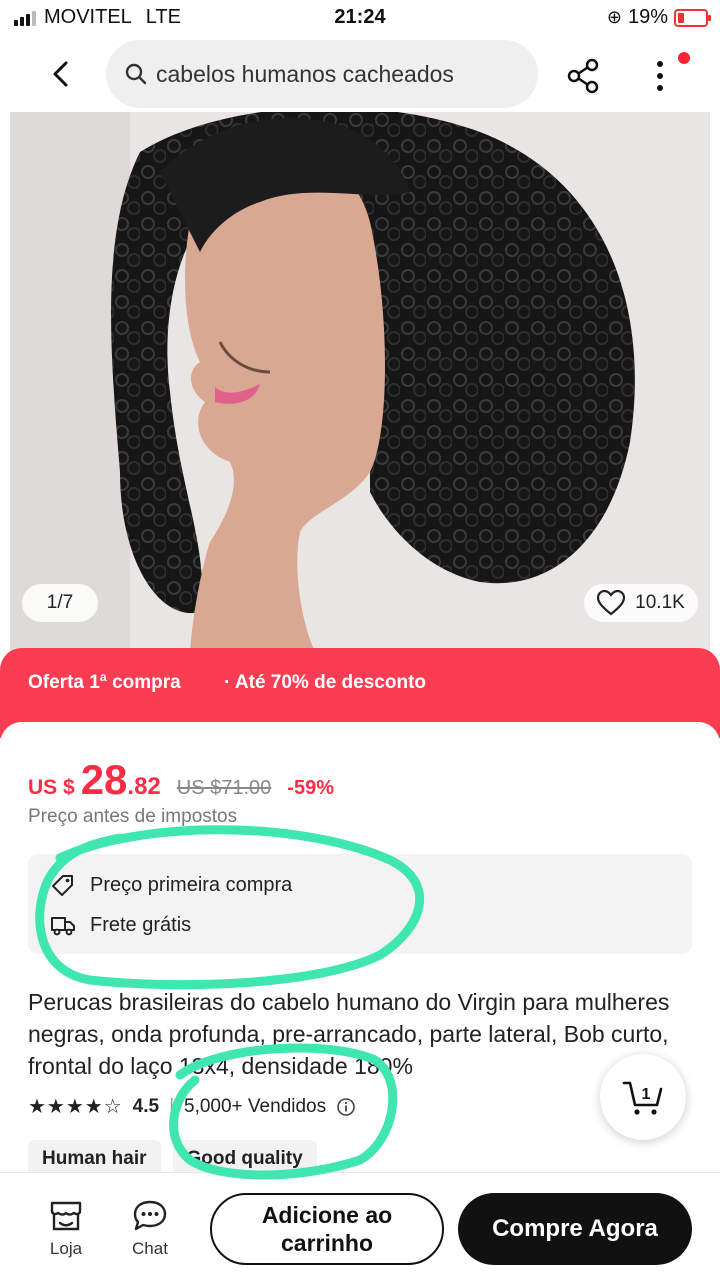 The height and width of the screenshot is (1281, 720). I want to click on status-bar: MOVITEL LTE 21:24 ⊕ 19%, so click(360, 18).